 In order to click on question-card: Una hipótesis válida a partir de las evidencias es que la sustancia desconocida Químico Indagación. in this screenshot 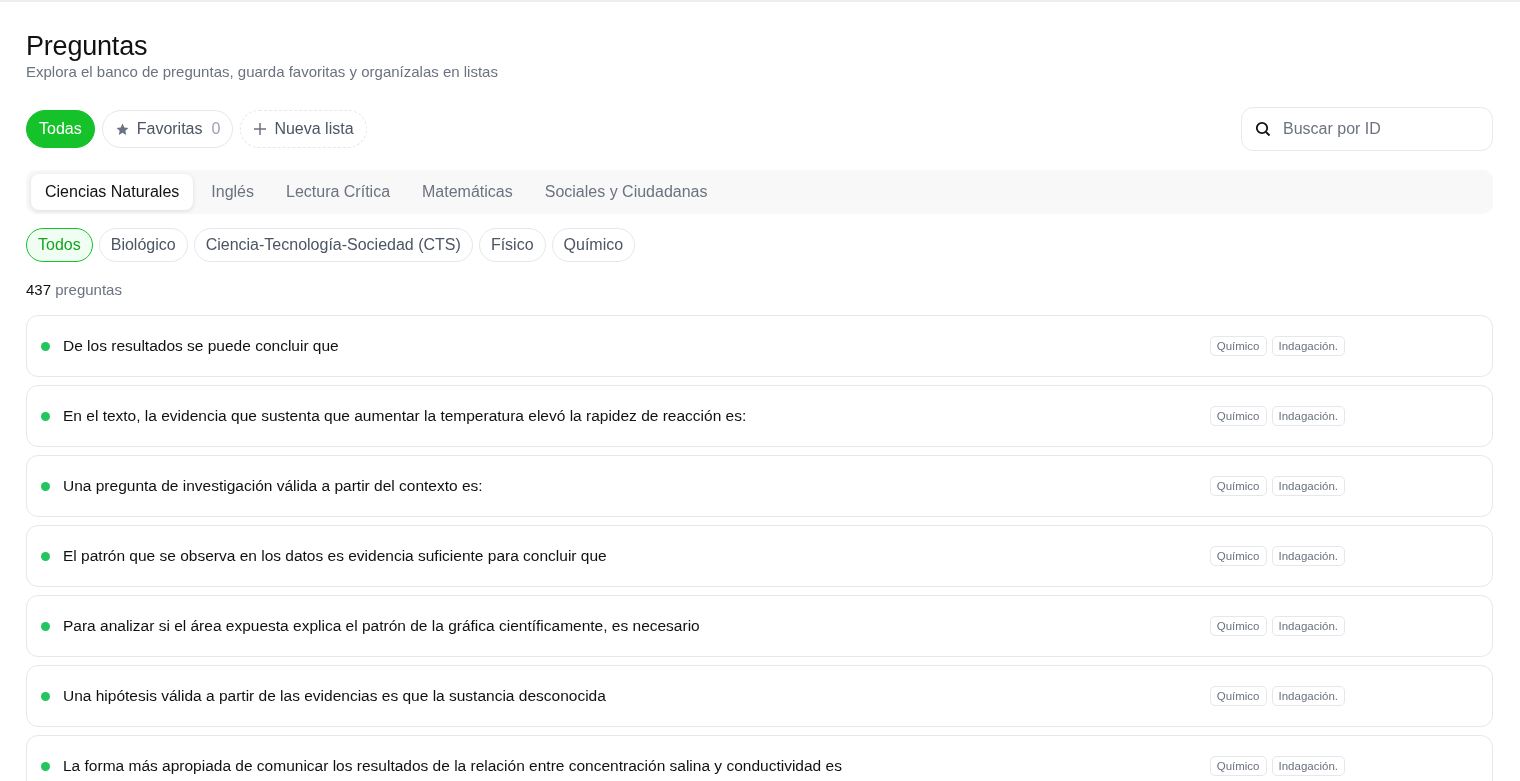, I will do `click(759, 696)`.